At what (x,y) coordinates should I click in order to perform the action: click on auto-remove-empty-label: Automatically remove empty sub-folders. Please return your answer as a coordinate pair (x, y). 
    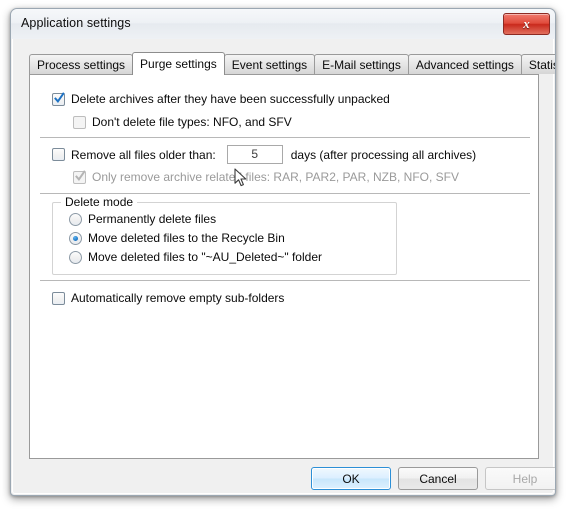
    Looking at the image, I should click on (178, 298).